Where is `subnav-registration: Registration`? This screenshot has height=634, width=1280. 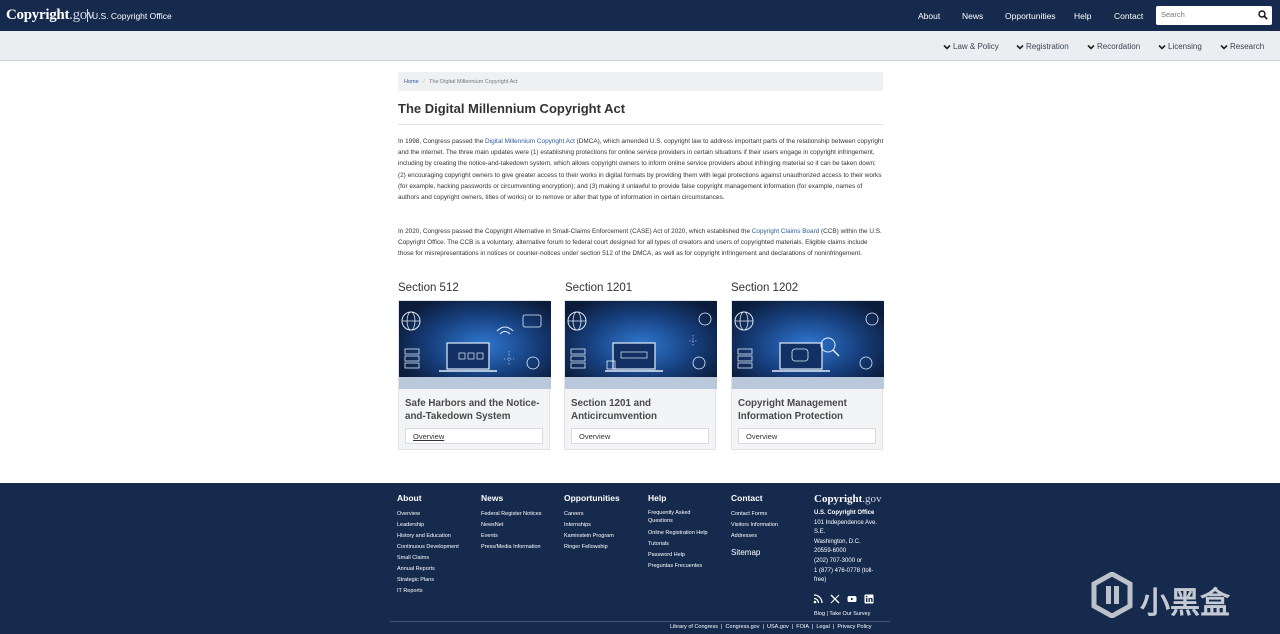
subnav-registration: Registration is located at coordinates (1042, 46).